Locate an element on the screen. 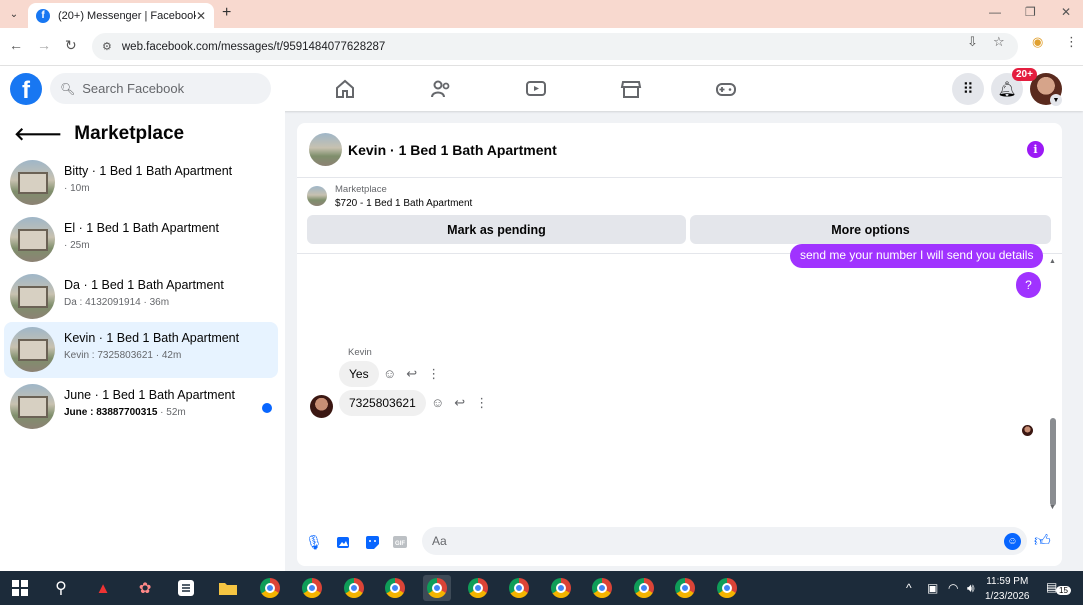 Image resolution: width=1083 pixels, height=605 pixels. scroll-up-icon: ▲ is located at coordinates (1052, 261).